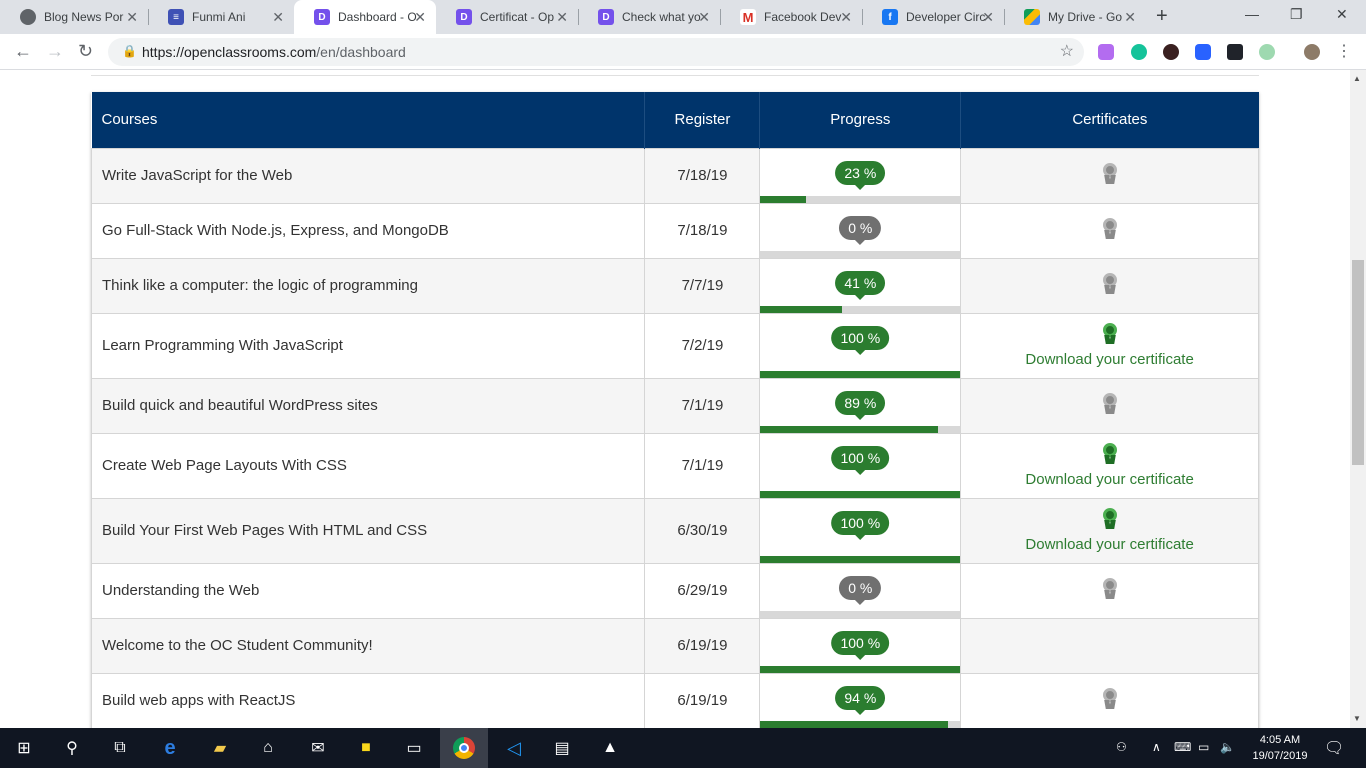 Image resolution: width=1366 pixels, height=768 pixels. I want to click on scroll-down-icon: ▼, so click(1357, 718).